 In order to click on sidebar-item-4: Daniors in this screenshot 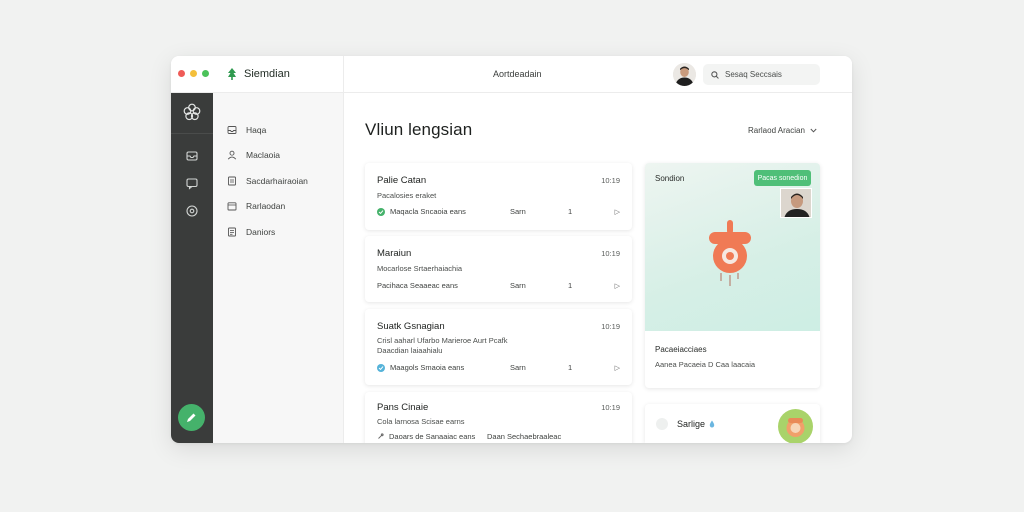, I will do `click(251, 232)`.